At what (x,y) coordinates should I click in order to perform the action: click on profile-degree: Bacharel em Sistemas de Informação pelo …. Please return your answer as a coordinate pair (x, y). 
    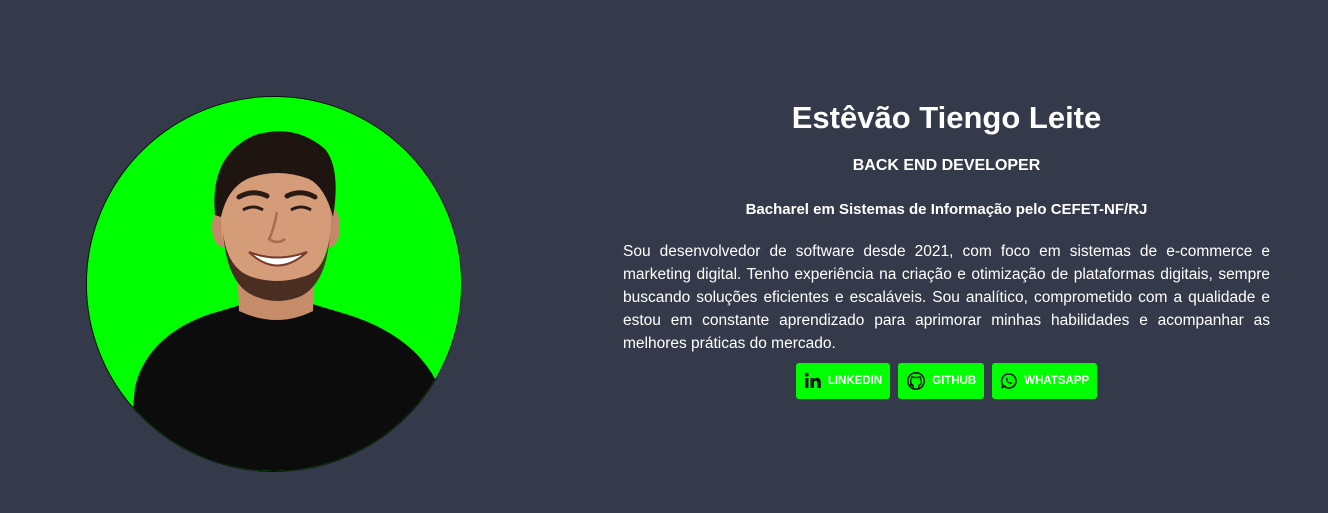
    Looking at the image, I should click on (946, 209).